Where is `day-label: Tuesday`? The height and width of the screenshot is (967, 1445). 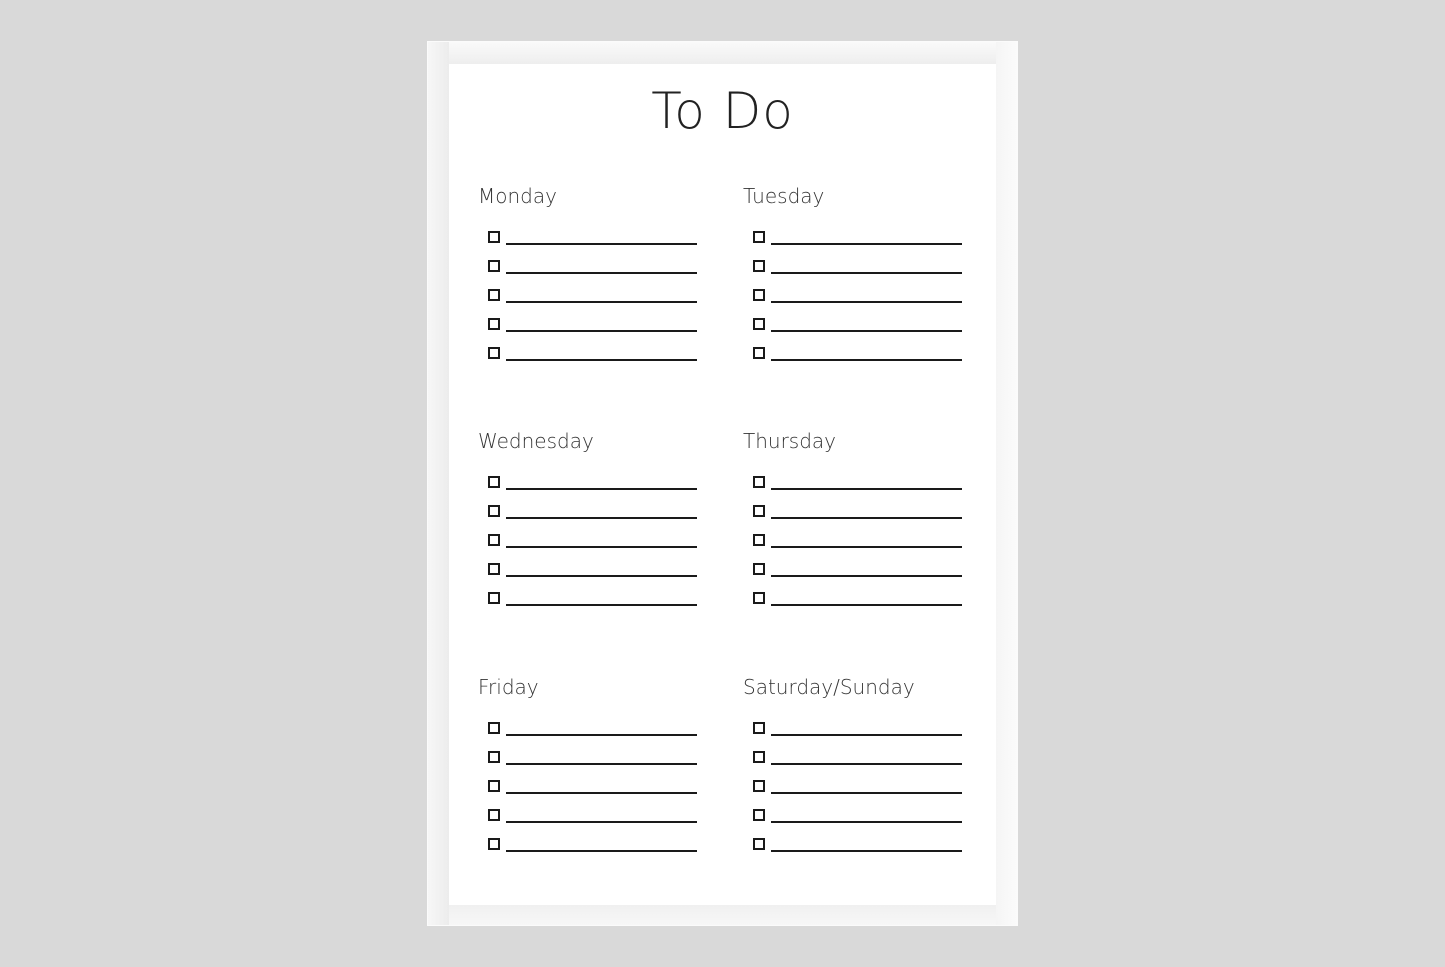 day-label: Tuesday is located at coordinates (784, 196).